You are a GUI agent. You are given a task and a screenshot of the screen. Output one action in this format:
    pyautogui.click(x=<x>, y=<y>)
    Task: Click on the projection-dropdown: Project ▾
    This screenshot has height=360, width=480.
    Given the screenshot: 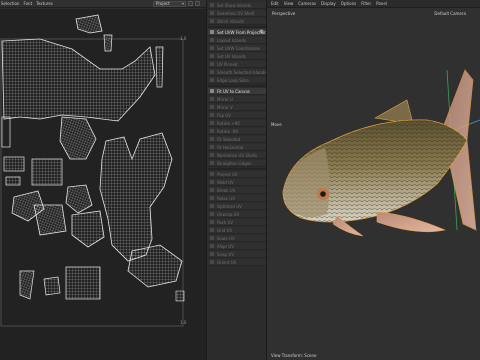 What is the action you would take?
    pyautogui.click(x=169, y=4)
    